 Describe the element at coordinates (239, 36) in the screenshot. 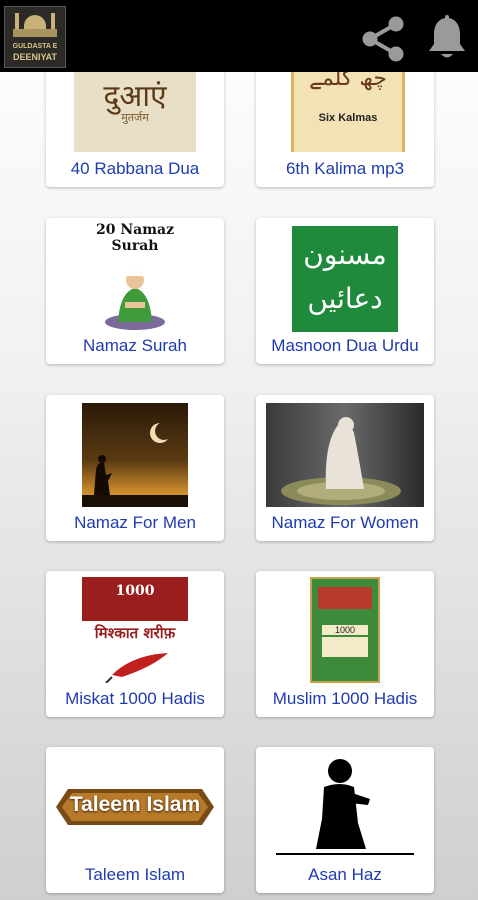

I see `app-bar: GULDASTA E DEENIYAT` at that location.